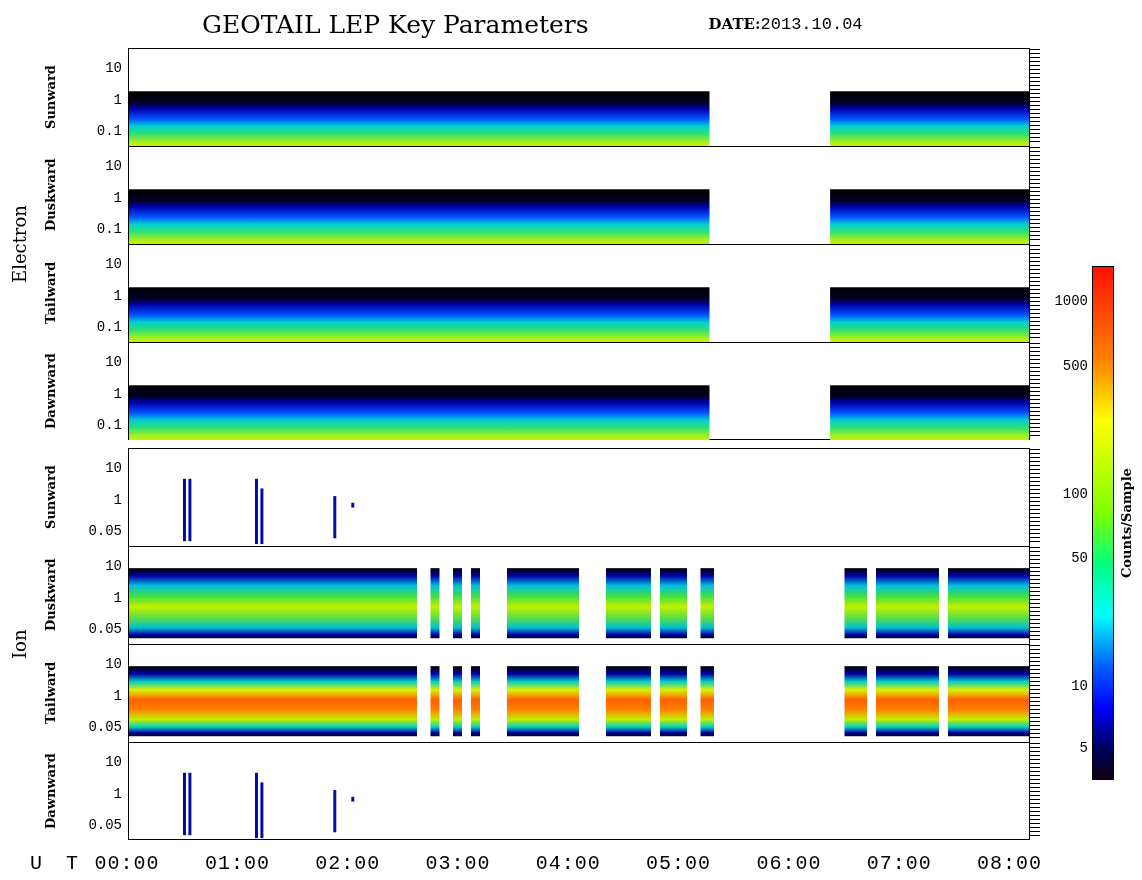 The width and height of the screenshot is (1142, 880). I want to click on colorbar-tick-label: 500, so click(1075, 366).